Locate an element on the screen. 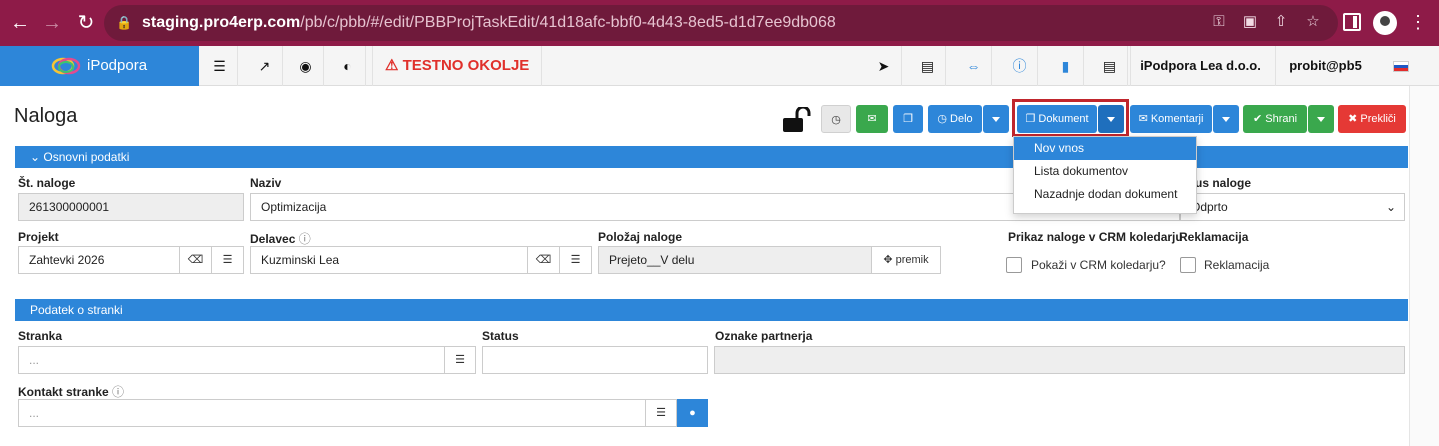 The width and height of the screenshot is (1439, 446). delo-label: Delo is located at coordinates (961, 119).